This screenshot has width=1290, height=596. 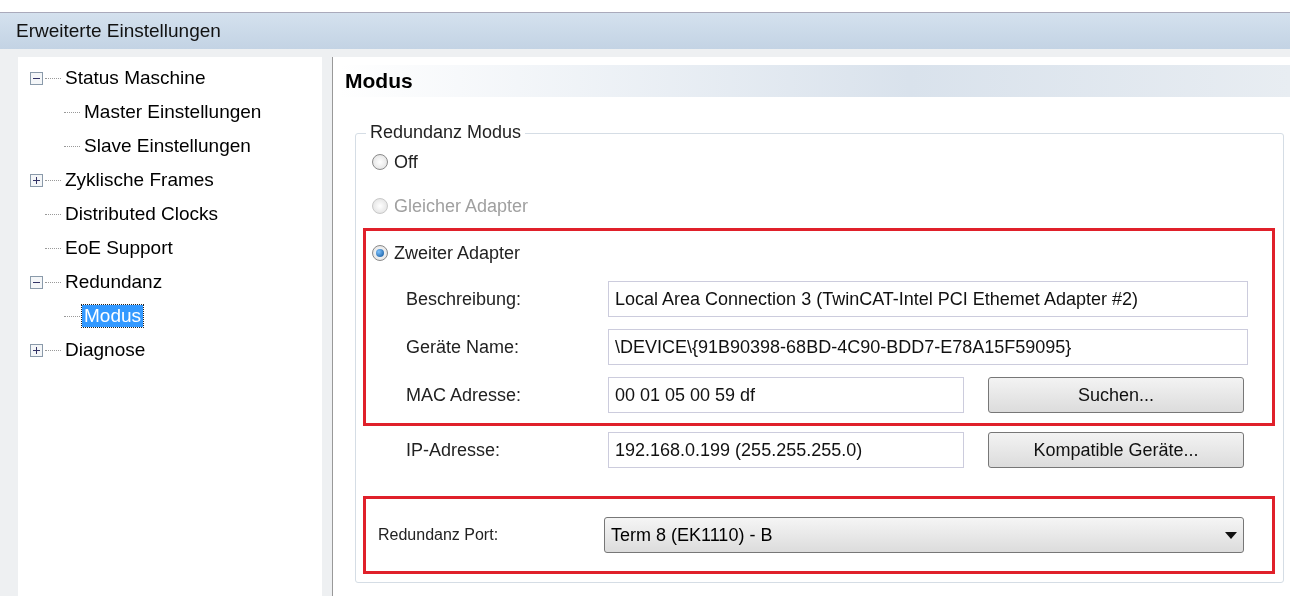 What do you see at coordinates (461, 206) in the screenshot?
I see `radio-label: Gleicher Adapter` at bounding box center [461, 206].